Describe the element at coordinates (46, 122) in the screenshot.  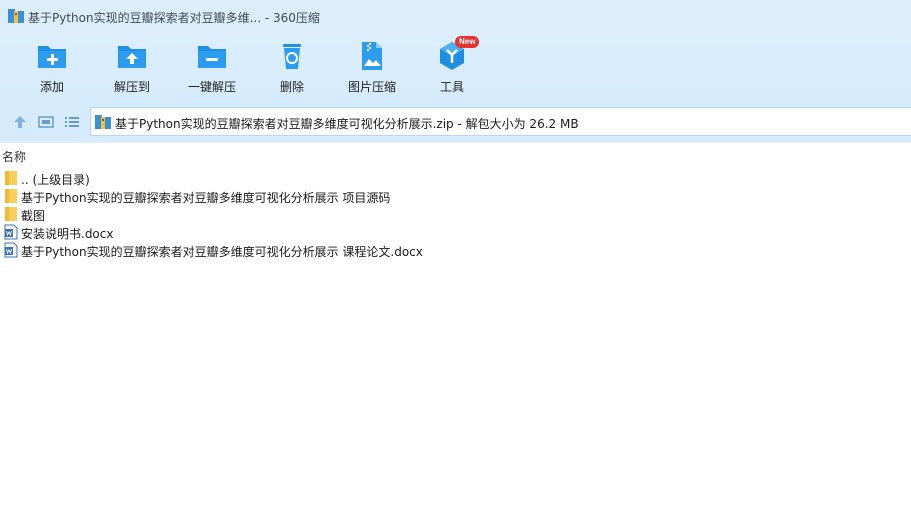
I see `view-mode-icon` at that location.